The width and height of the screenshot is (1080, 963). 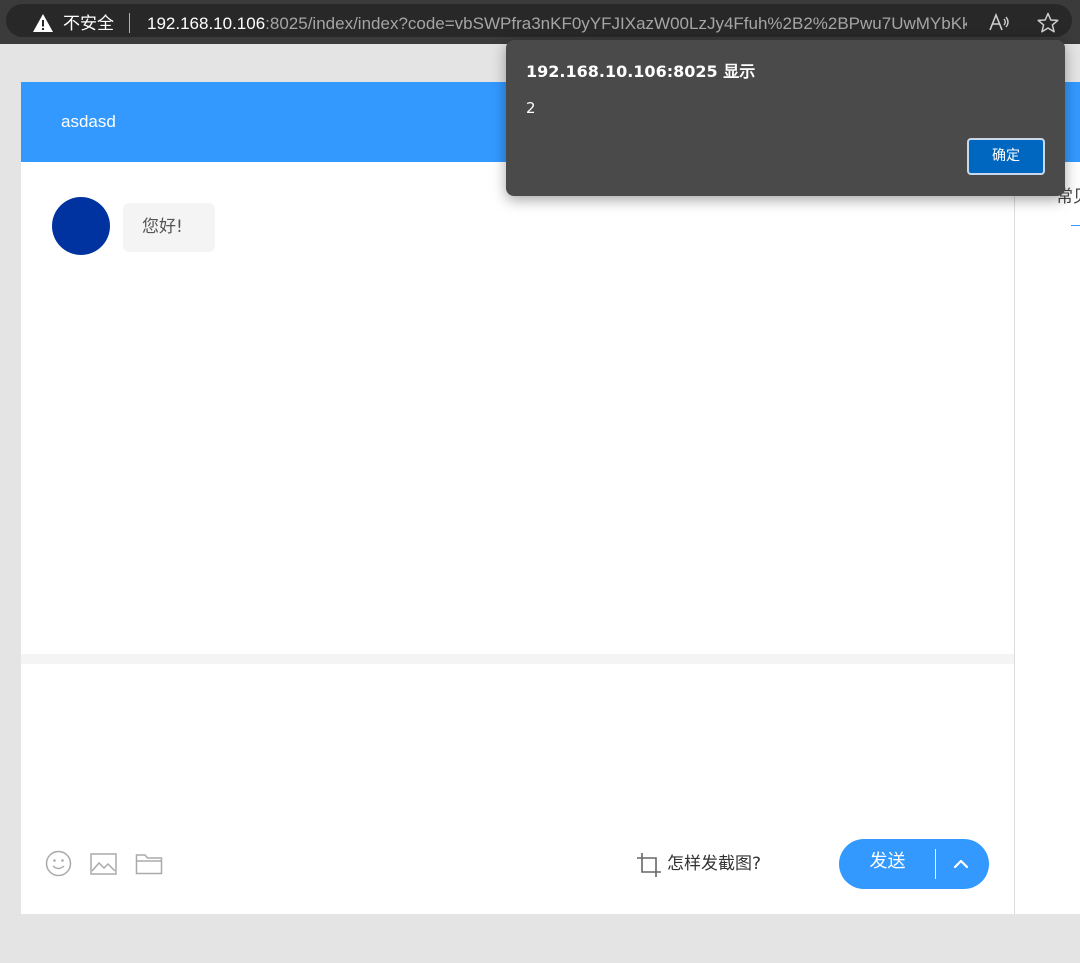 What do you see at coordinates (935, 864) in the screenshot?
I see `send-separator` at bounding box center [935, 864].